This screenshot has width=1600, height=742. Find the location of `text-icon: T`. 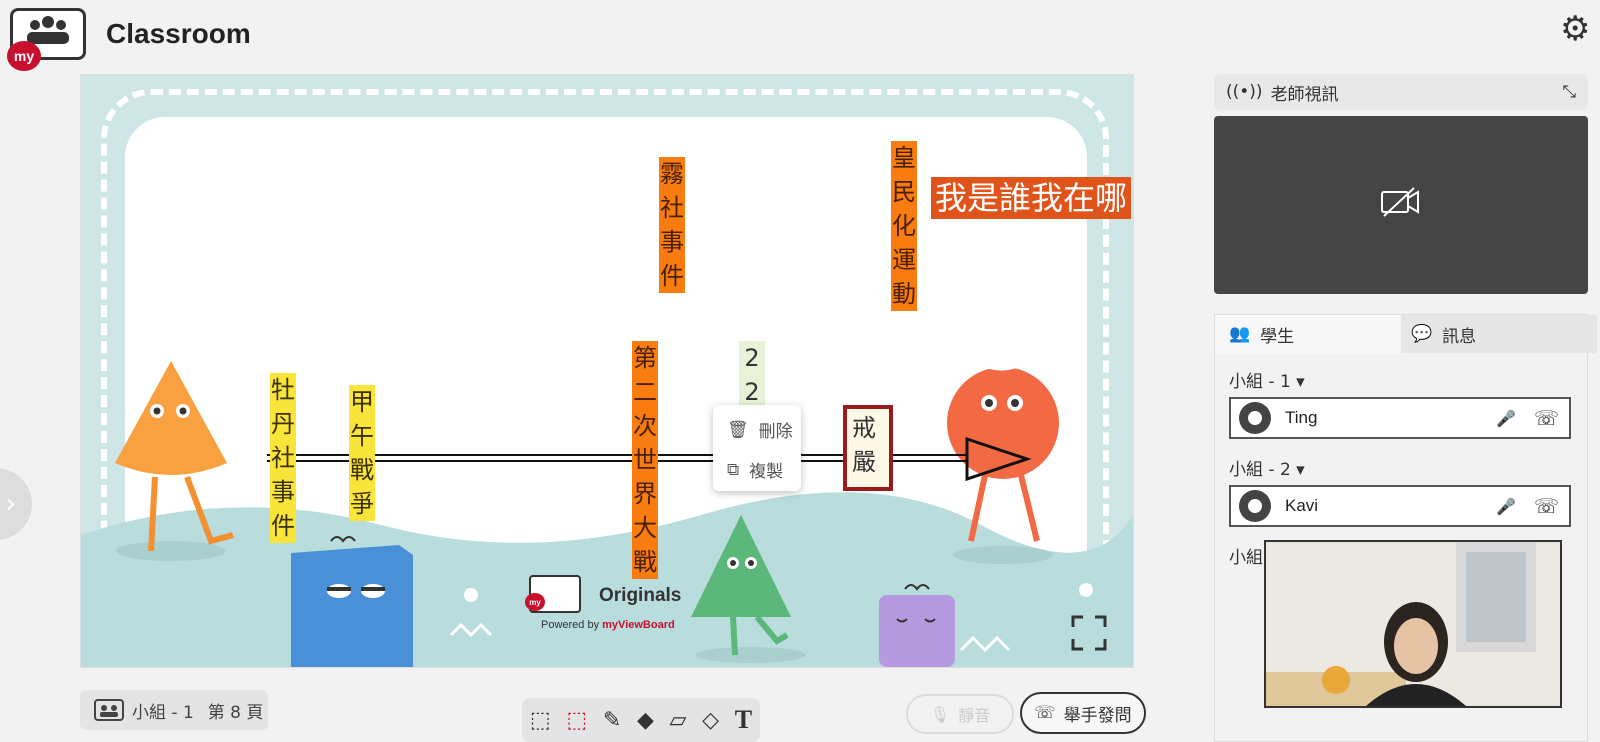

text-icon: T is located at coordinates (743, 720).